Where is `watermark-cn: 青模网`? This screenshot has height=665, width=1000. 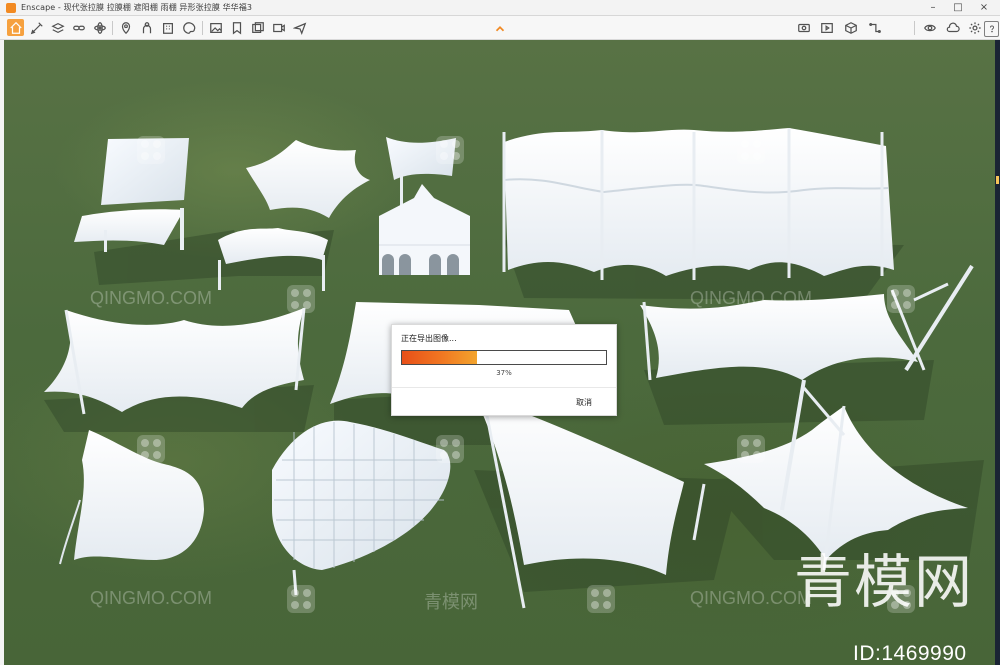
watermark-cn: 青模网 is located at coordinates (451, 602).